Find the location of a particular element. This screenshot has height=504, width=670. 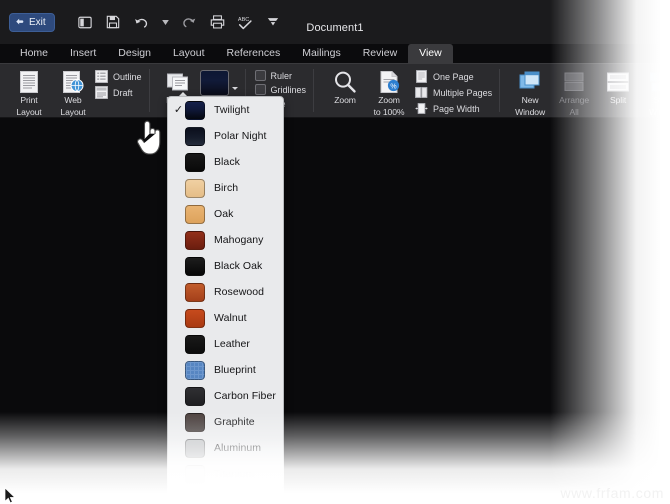

menu-item-label: Birch is located at coordinates (226, 188).